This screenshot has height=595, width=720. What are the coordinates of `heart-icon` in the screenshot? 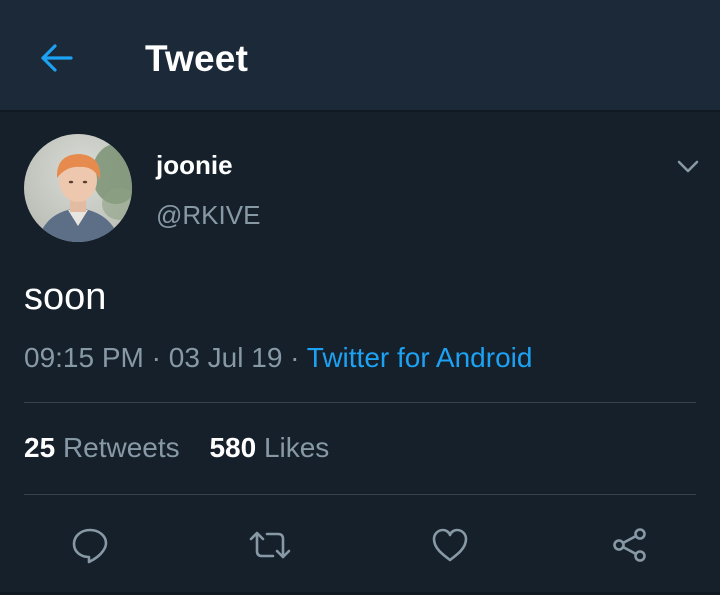 It's located at (450, 545).